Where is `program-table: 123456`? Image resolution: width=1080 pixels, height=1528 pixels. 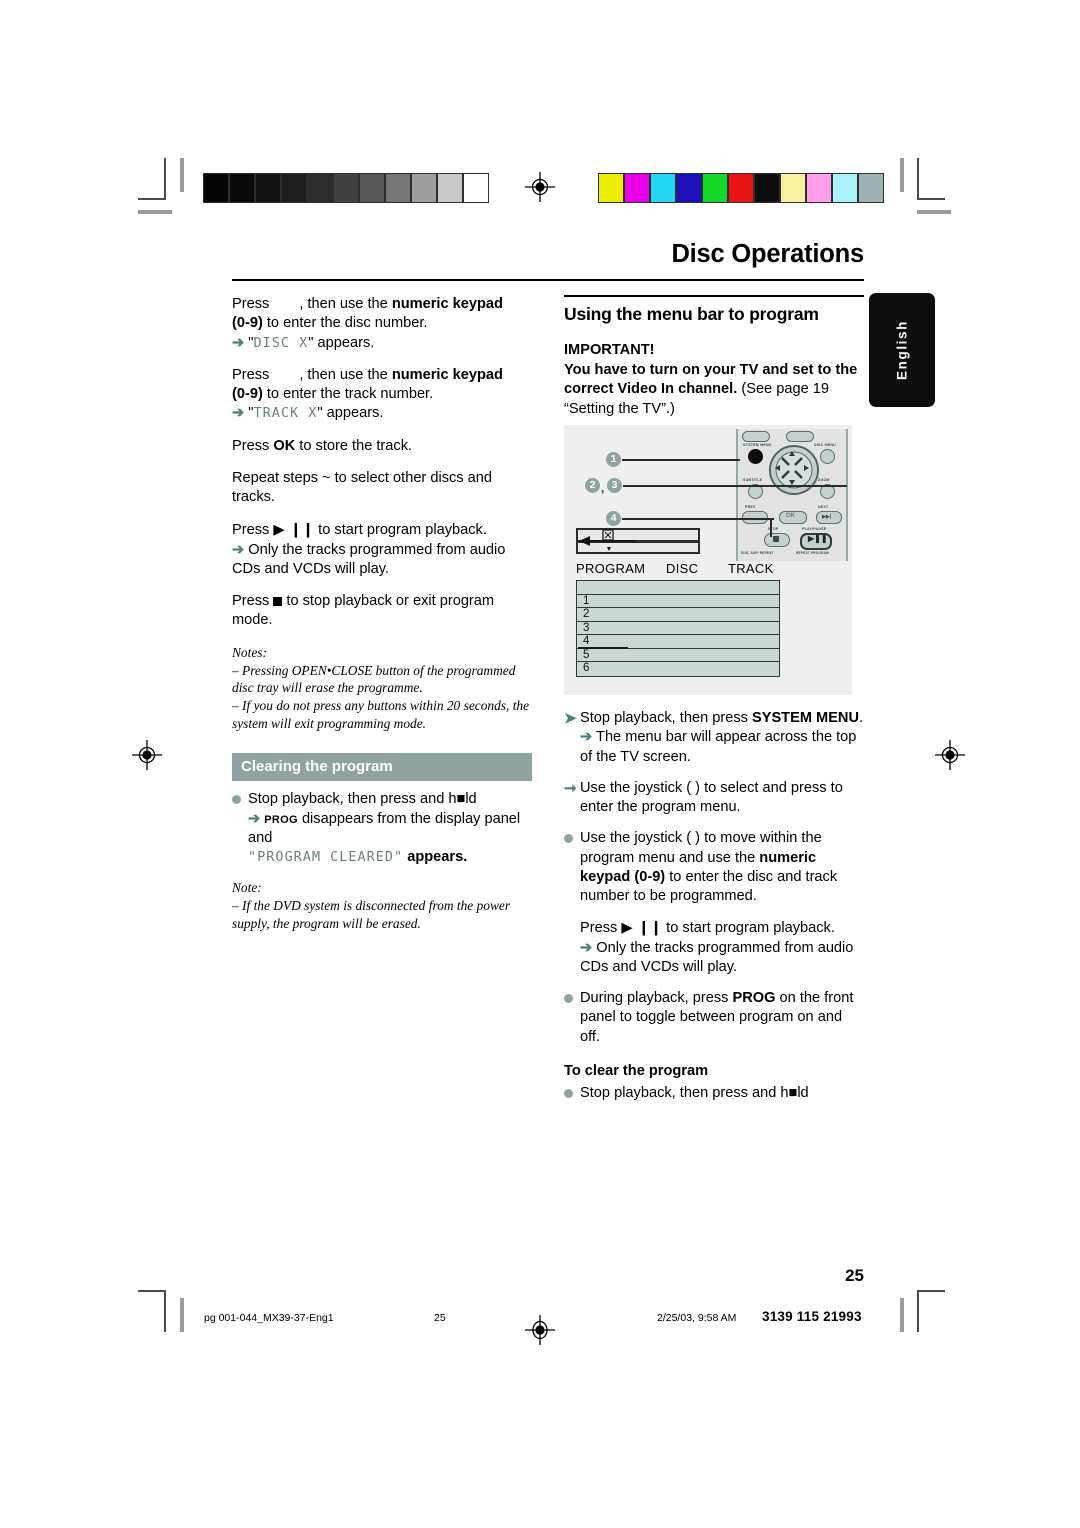 program-table: 123456 is located at coordinates (678, 628).